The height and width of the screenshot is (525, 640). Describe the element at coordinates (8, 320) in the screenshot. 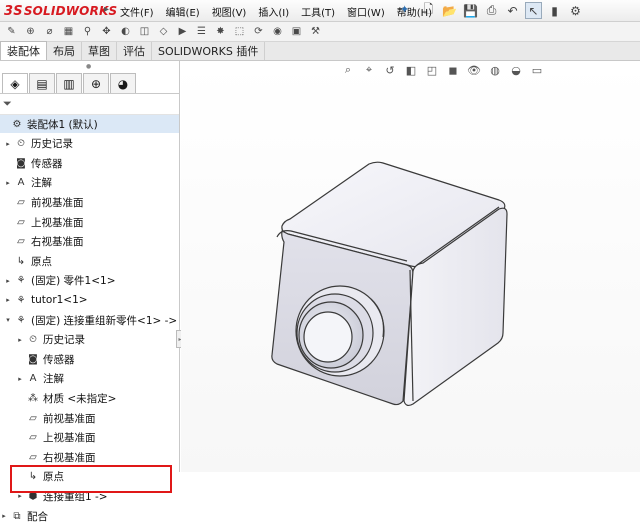

I see `expand-chevron-icon: ▾` at that location.